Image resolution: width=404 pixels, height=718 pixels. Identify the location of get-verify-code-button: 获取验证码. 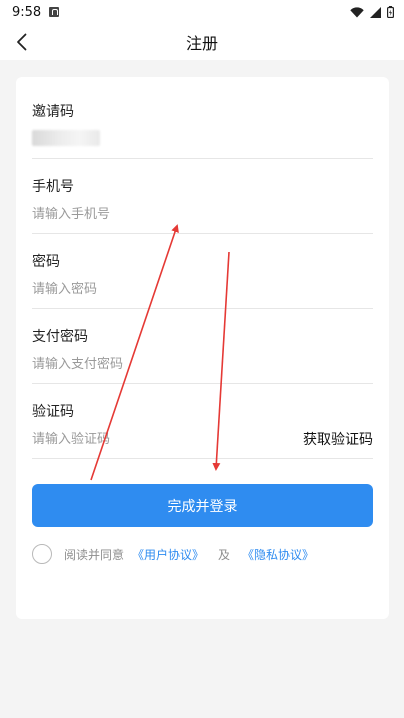
(338, 439).